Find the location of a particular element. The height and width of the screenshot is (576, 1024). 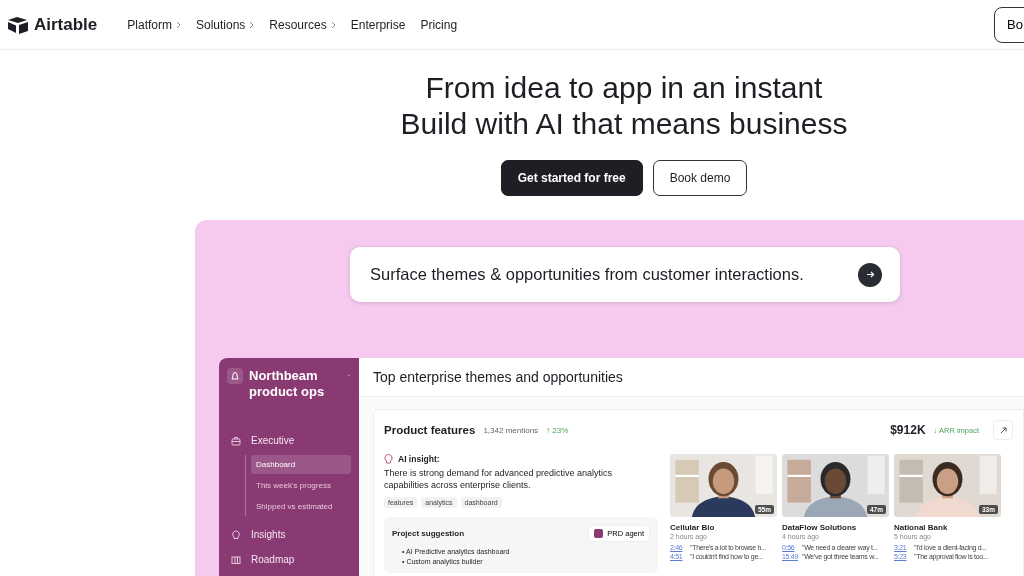

insight-label: AI insight: is located at coordinates (419, 459).